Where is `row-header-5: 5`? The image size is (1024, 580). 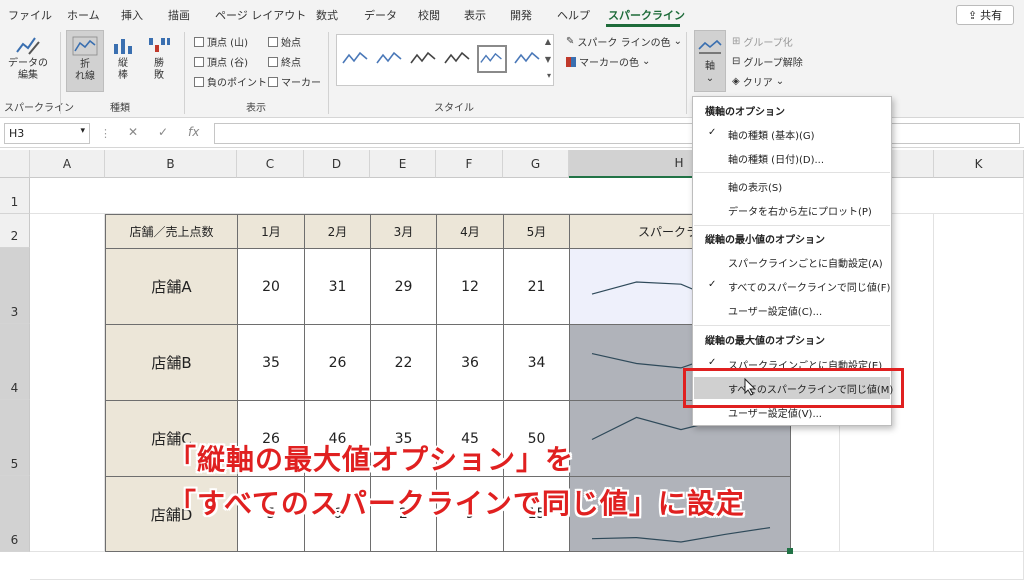 row-header-5: 5 is located at coordinates (15, 438).